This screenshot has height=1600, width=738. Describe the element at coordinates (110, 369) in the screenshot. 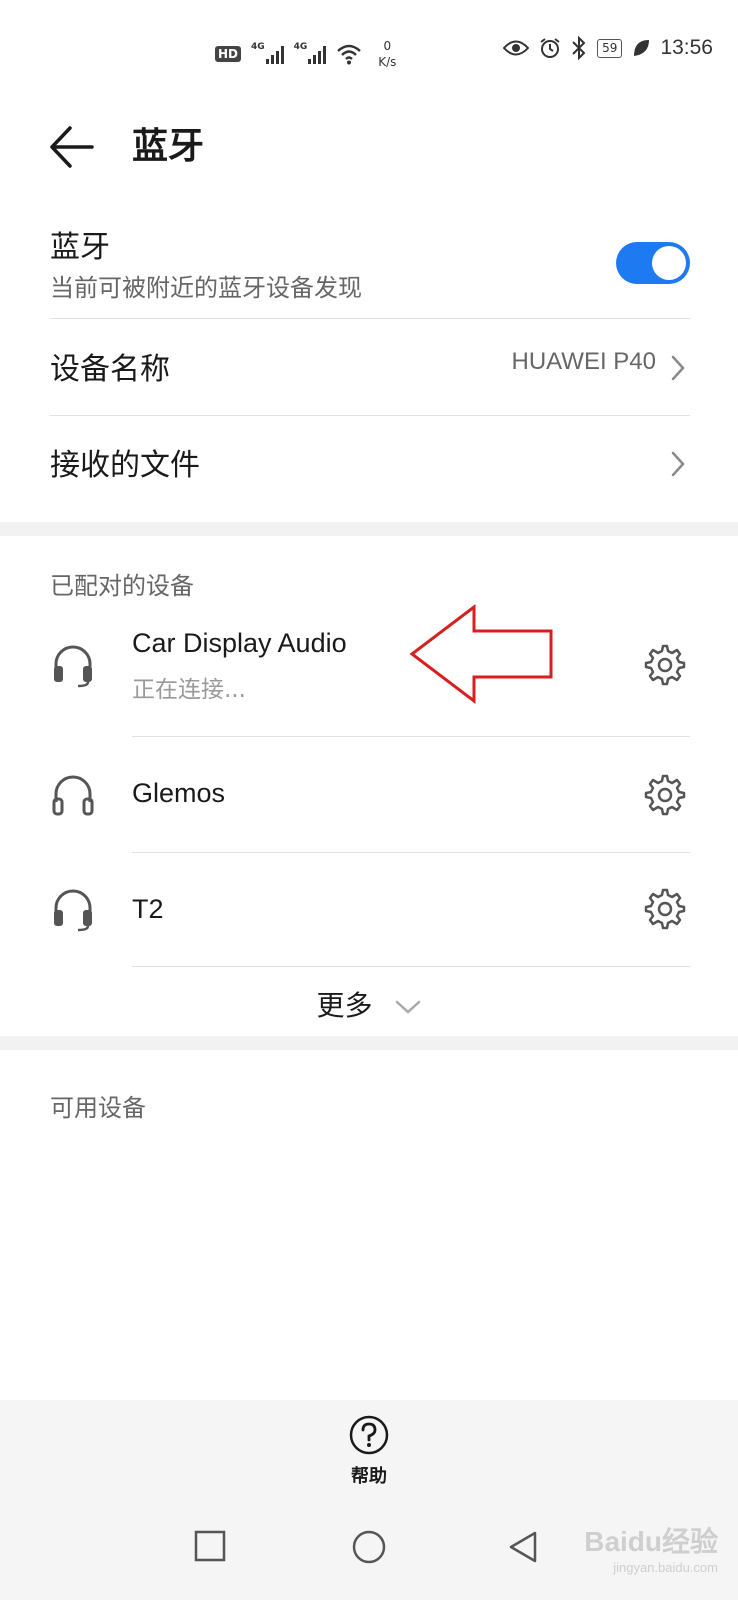

I see `device-name-label: 设备名称` at that location.